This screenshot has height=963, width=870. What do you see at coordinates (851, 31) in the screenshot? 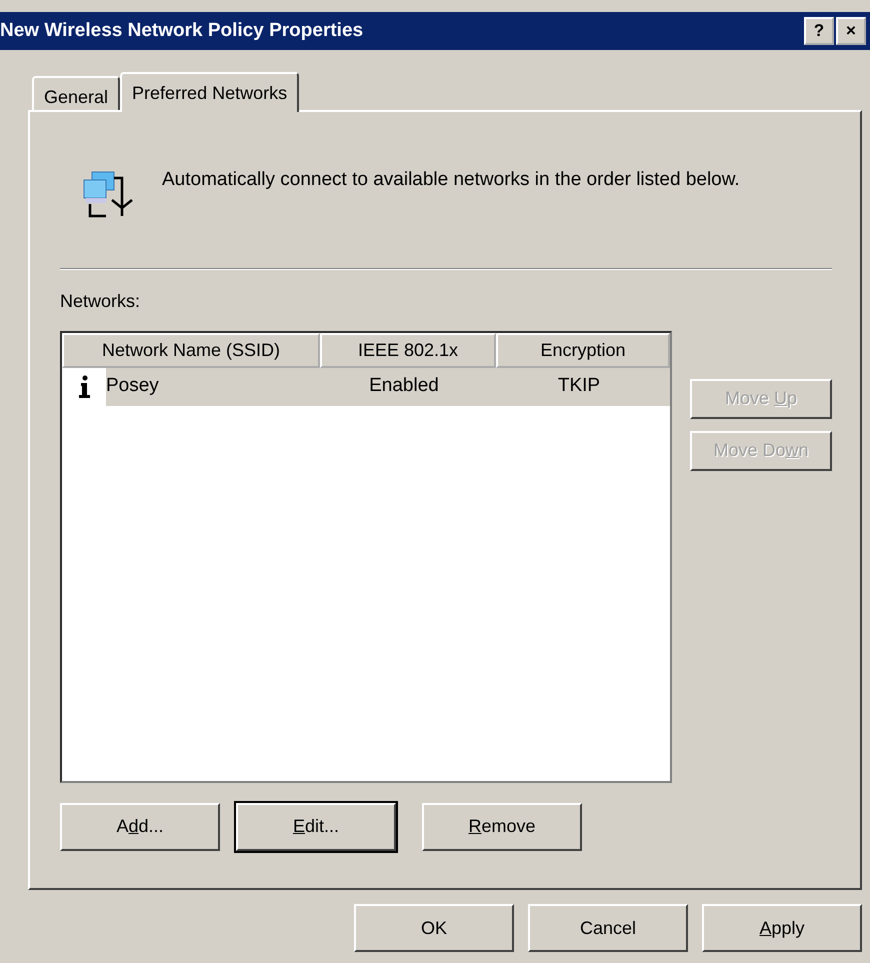
I see `close-button: ×` at bounding box center [851, 31].